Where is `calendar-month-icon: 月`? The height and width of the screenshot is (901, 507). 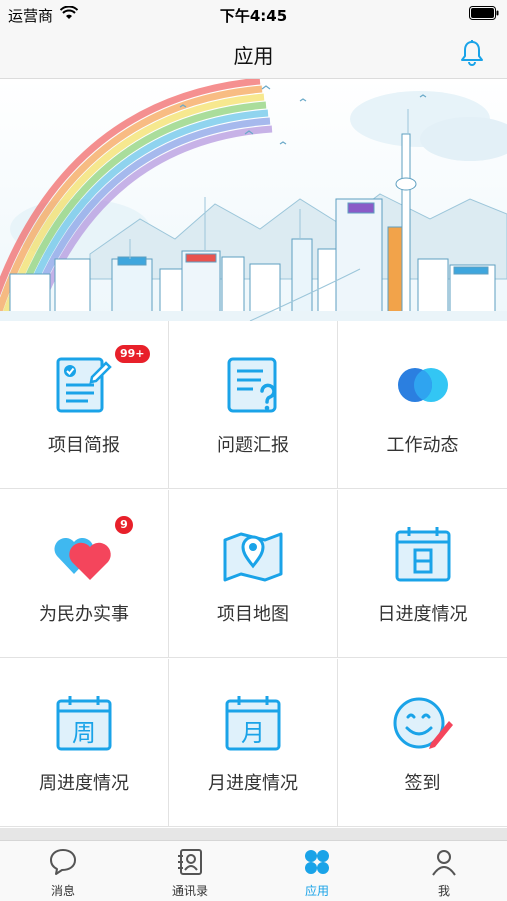 calendar-month-icon: 月 is located at coordinates (253, 723).